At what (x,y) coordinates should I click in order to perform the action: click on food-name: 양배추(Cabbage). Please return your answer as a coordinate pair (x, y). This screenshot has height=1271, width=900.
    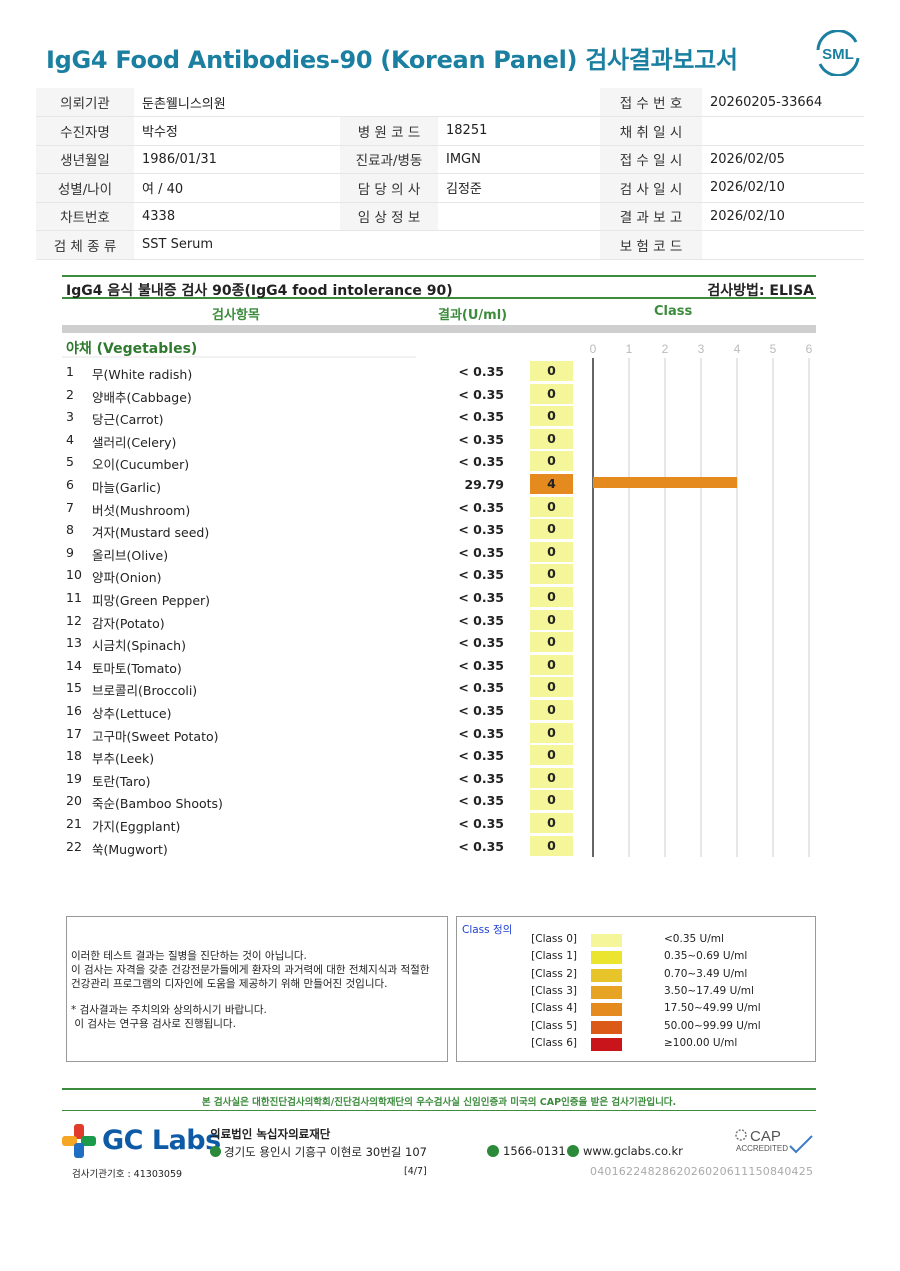
    Looking at the image, I should click on (142, 397).